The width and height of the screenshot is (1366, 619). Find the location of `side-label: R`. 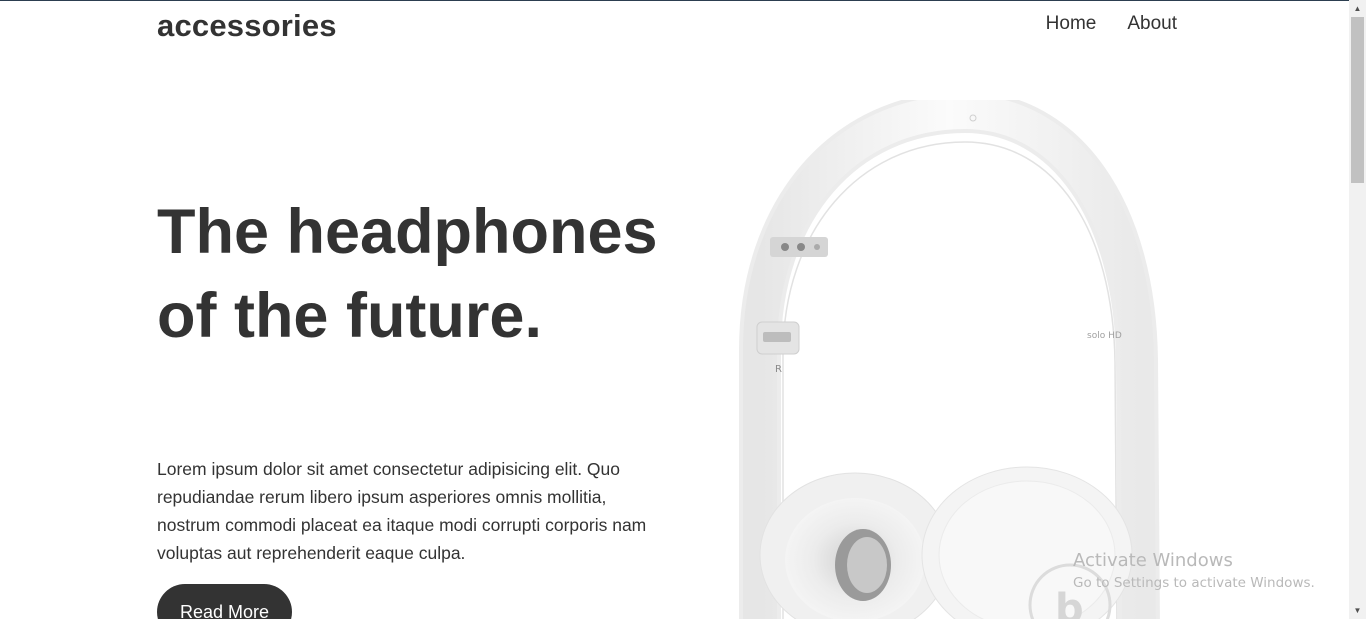

side-label: R is located at coordinates (778, 369).